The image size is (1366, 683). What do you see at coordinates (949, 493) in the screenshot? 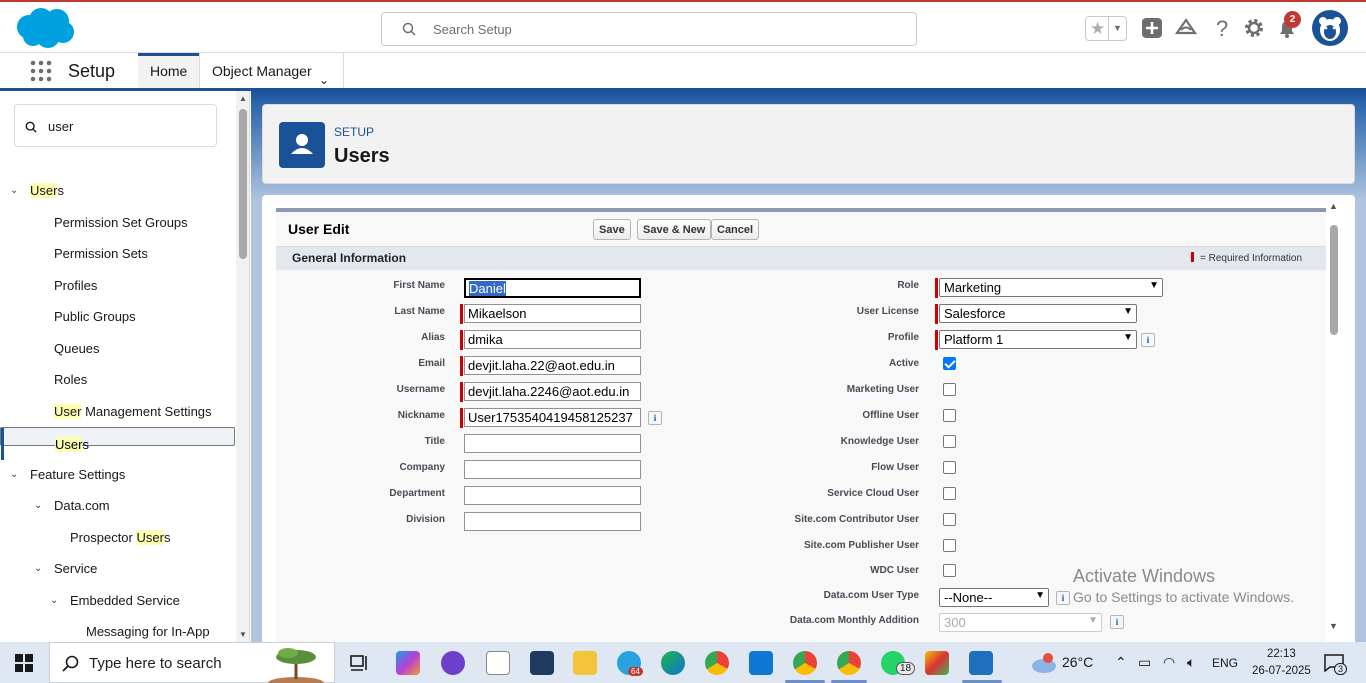
I see `service-cloud-user-checkbox` at bounding box center [949, 493].